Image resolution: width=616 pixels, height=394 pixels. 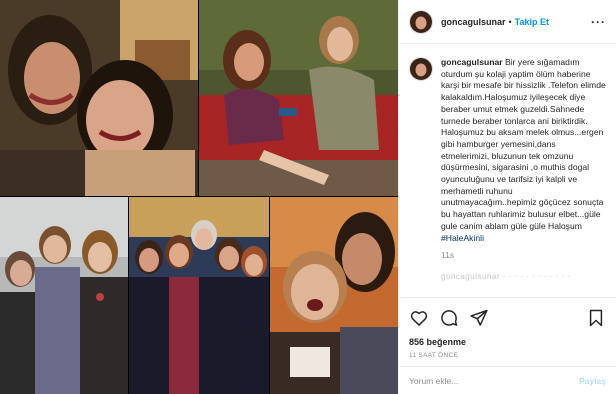 What do you see at coordinates (494, 380) in the screenshot?
I see `comment-input` at bounding box center [494, 380].